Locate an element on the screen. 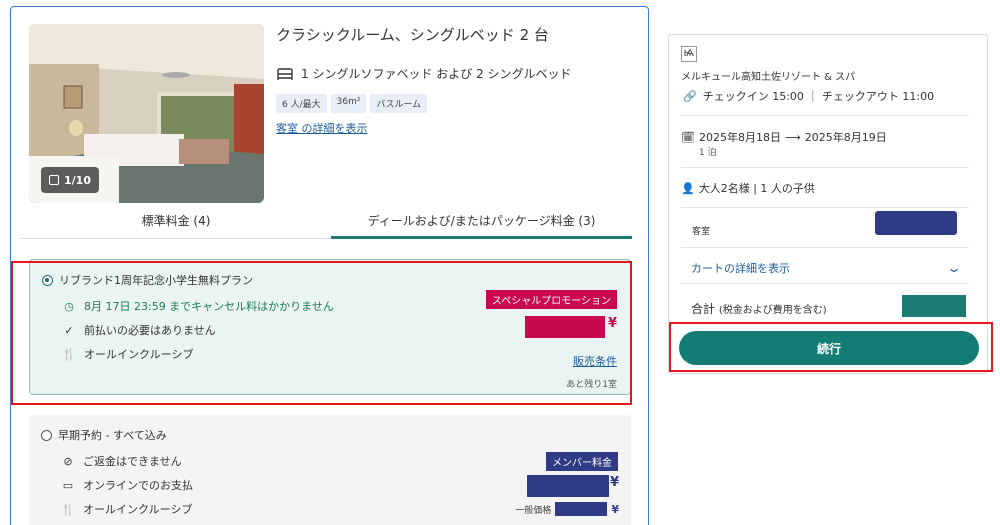 The width and height of the screenshot is (1000, 525). room-photo: 1/10 is located at coordinates (146, 113).